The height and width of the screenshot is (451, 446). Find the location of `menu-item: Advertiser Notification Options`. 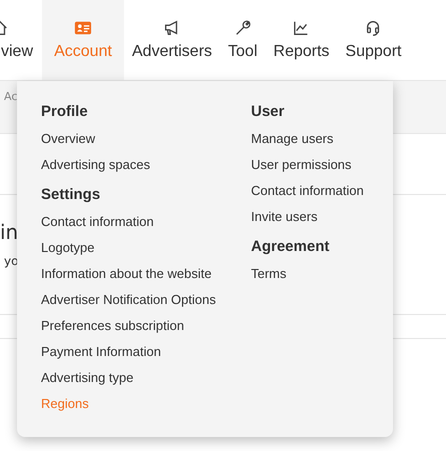

menu-item: Advertiser Notification Options is located at coordinates (136, 300).